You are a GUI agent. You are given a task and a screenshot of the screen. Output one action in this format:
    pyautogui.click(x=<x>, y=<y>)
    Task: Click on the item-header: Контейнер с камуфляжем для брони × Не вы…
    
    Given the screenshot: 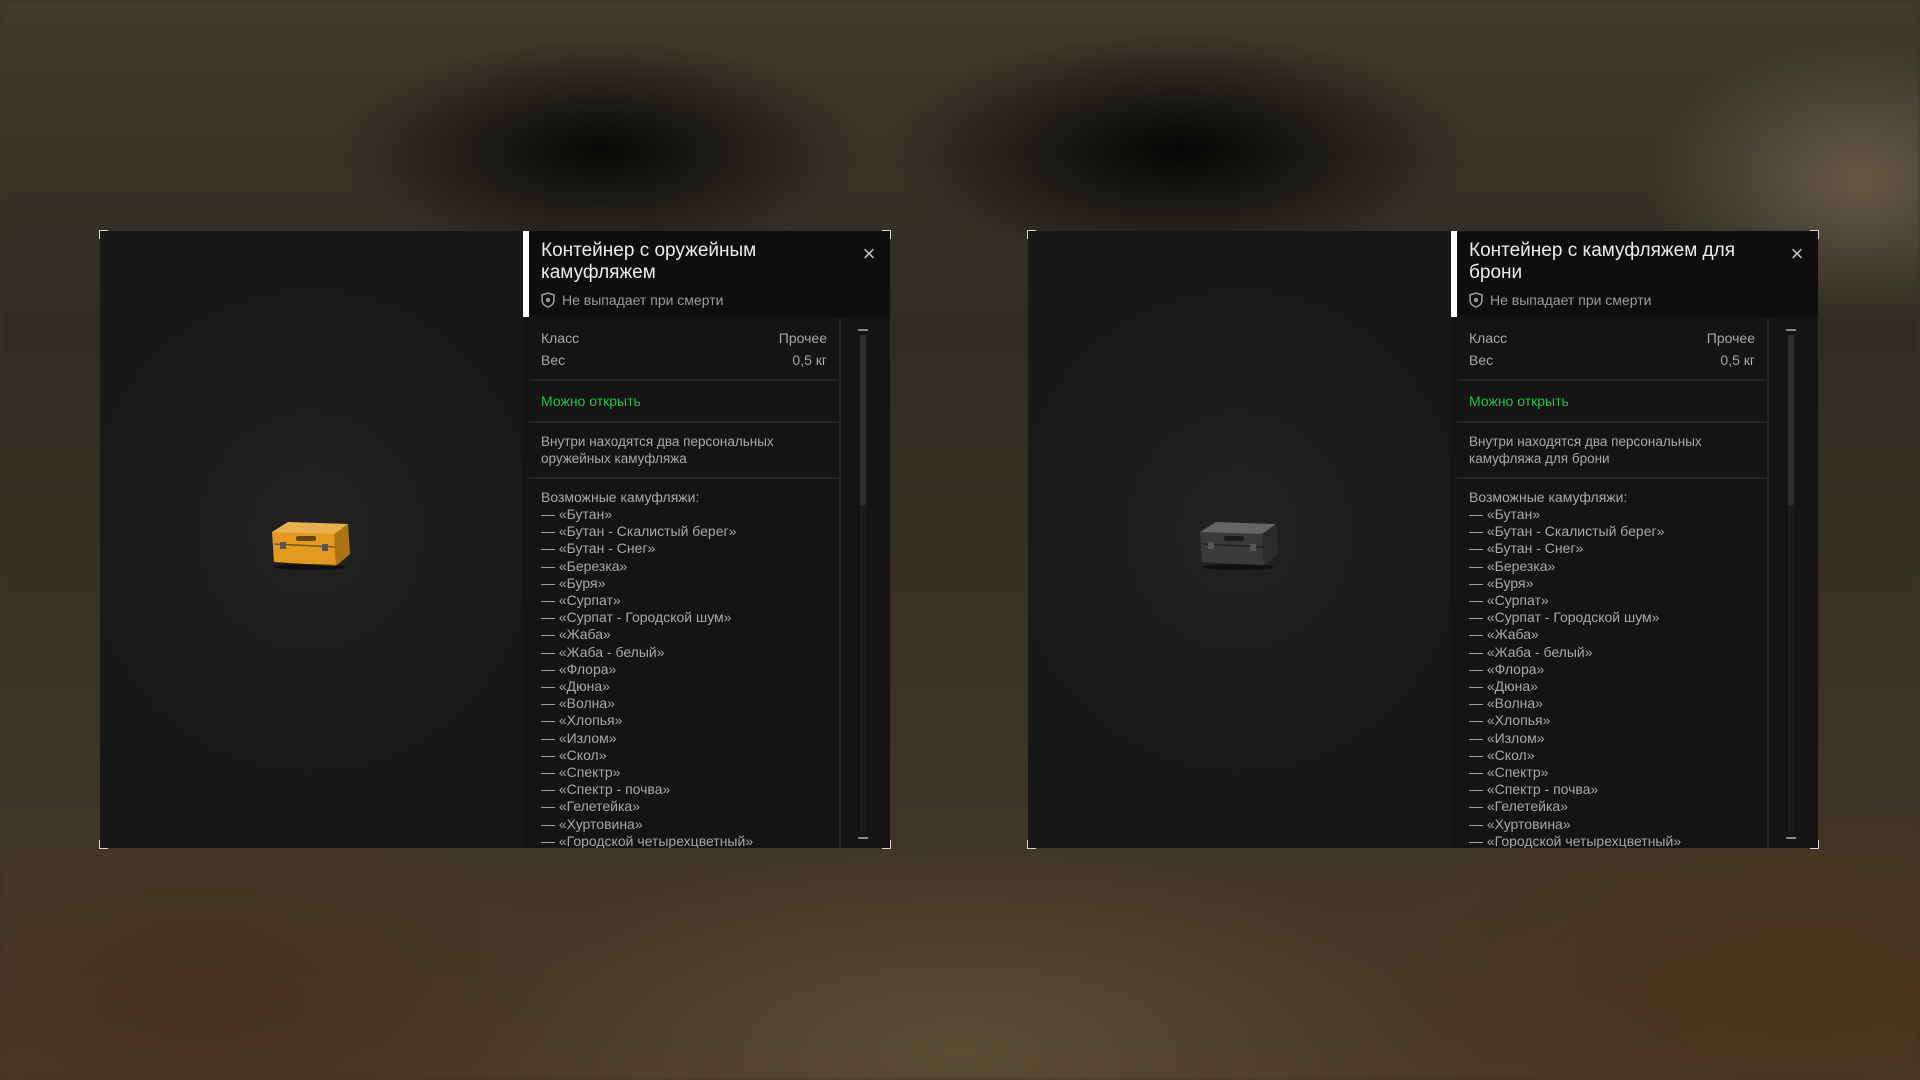 What is the action you would take?
    pyautogui.click(x=1634, y=274)
    